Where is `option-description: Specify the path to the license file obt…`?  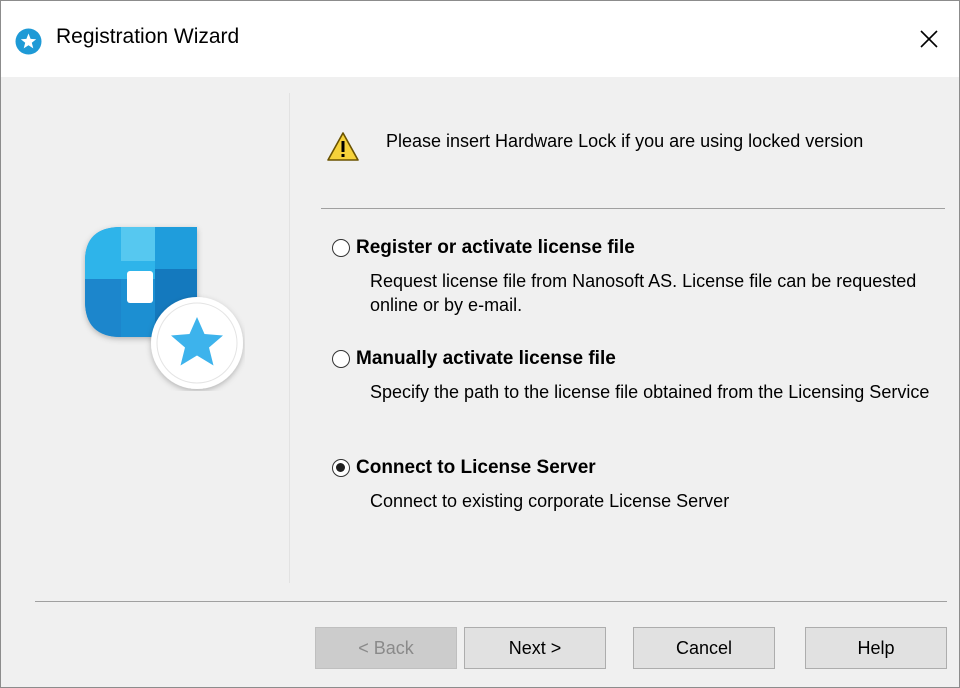
option-description: Specify the path to the license file obt… is located at coordinates (650, 392).